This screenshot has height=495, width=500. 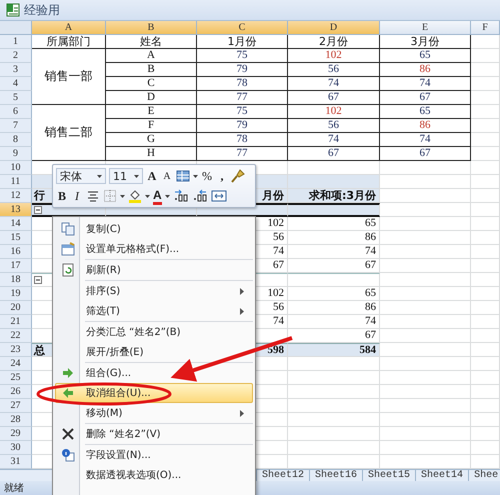 I want to click on fill-color-icon, so click(x=135, y=196).